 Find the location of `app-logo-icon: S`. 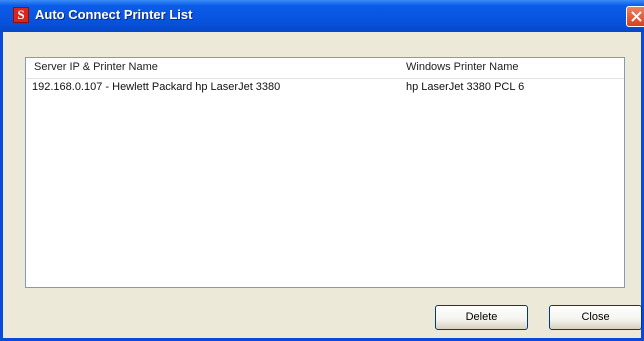

app-logo-icon: S is located at coordinates (21, 15).